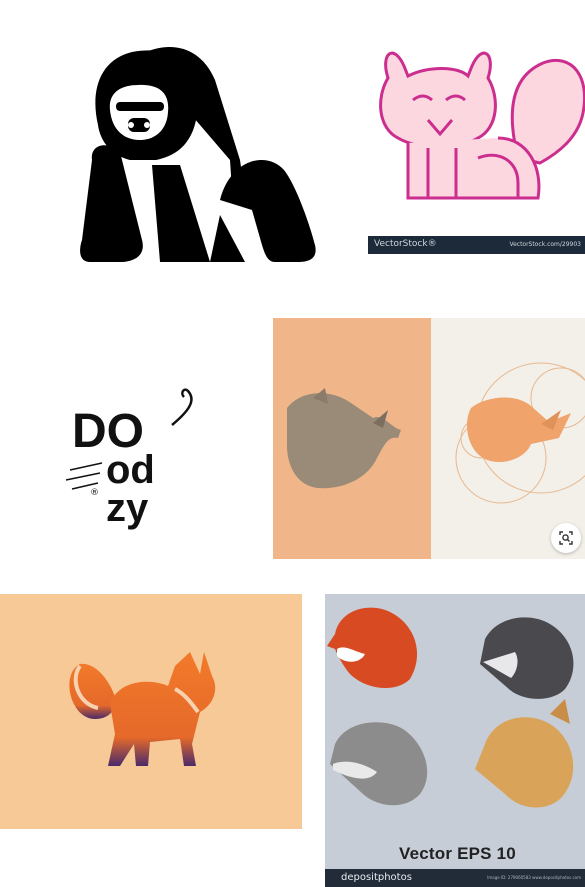  Describe the element at coordinates (457, 853) in the screenshot. I see `eps-title: Vector EPS 10` at that location.